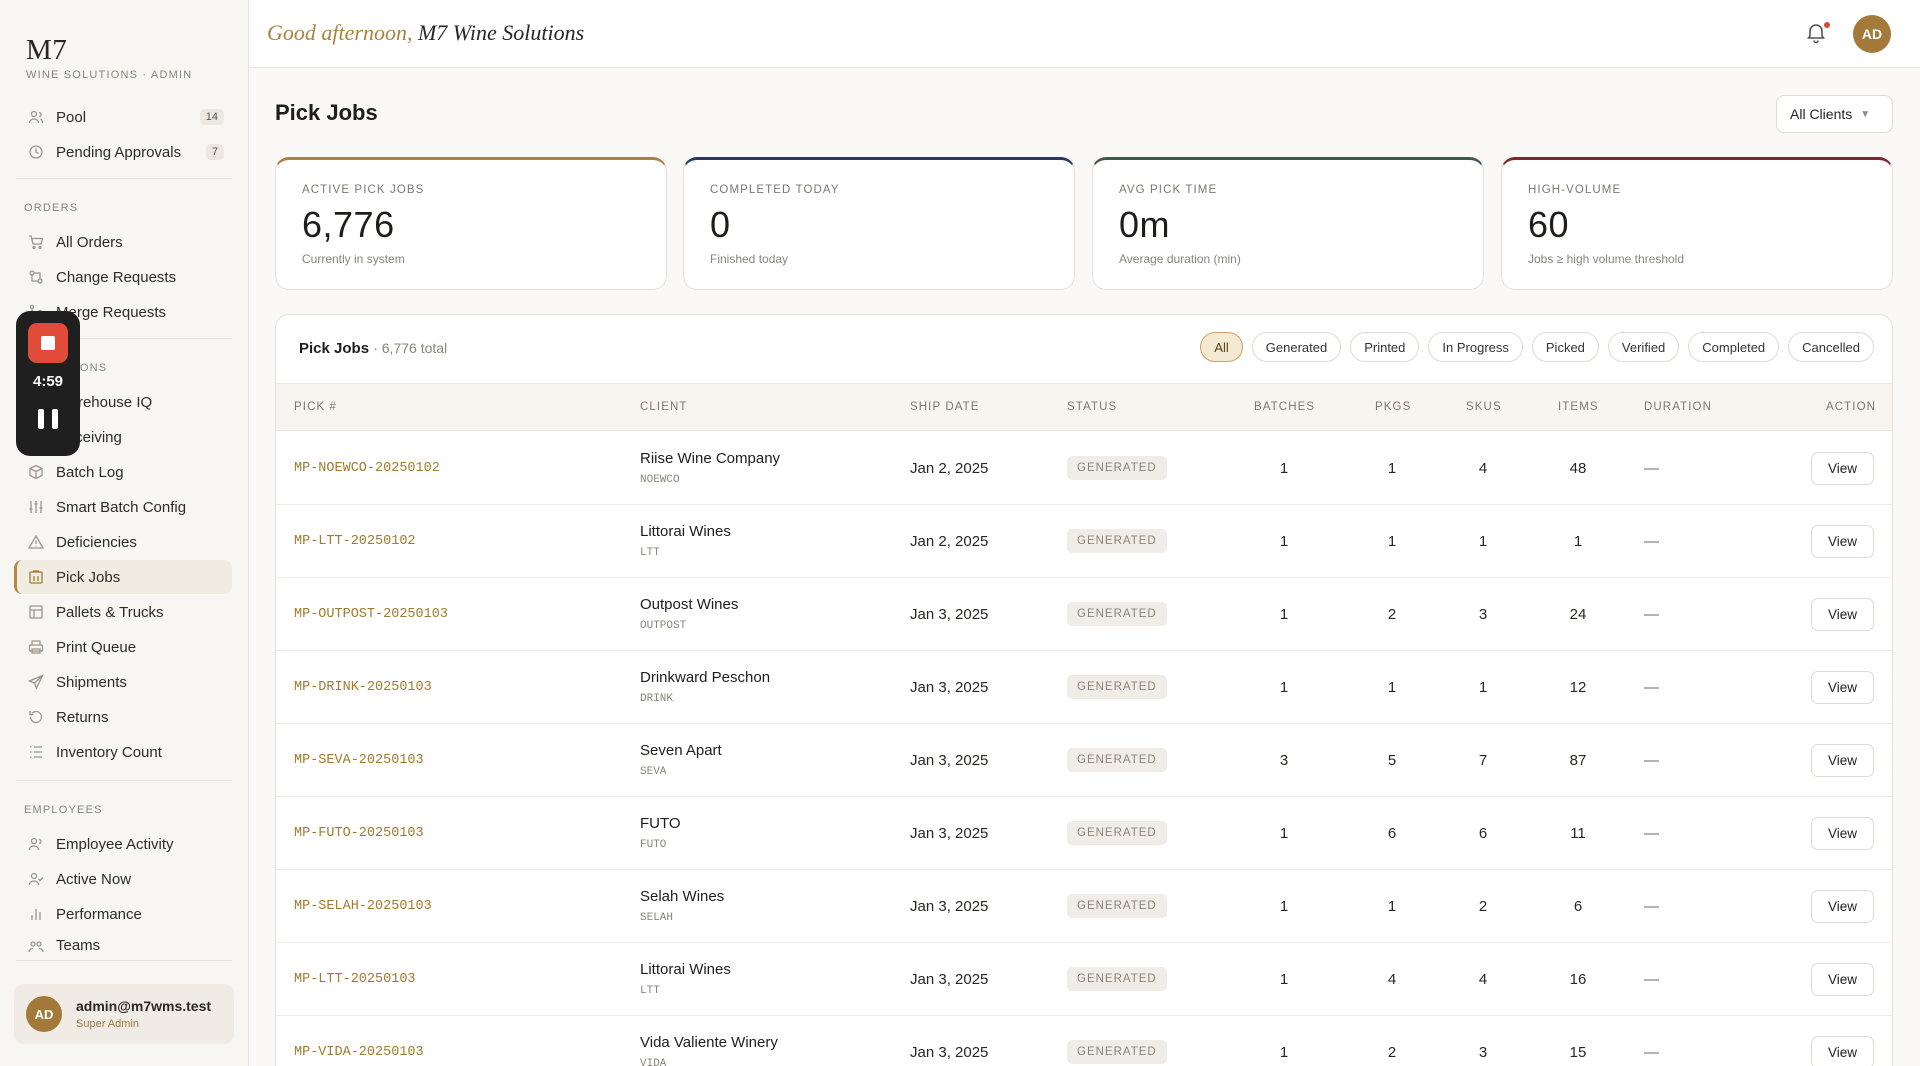 The width and height of the screenshot is (1920, 1066). Describe the element at coordinates (123, 117) in the screenshot. I see `sidebar-item-pool: Pool 14` at that location.